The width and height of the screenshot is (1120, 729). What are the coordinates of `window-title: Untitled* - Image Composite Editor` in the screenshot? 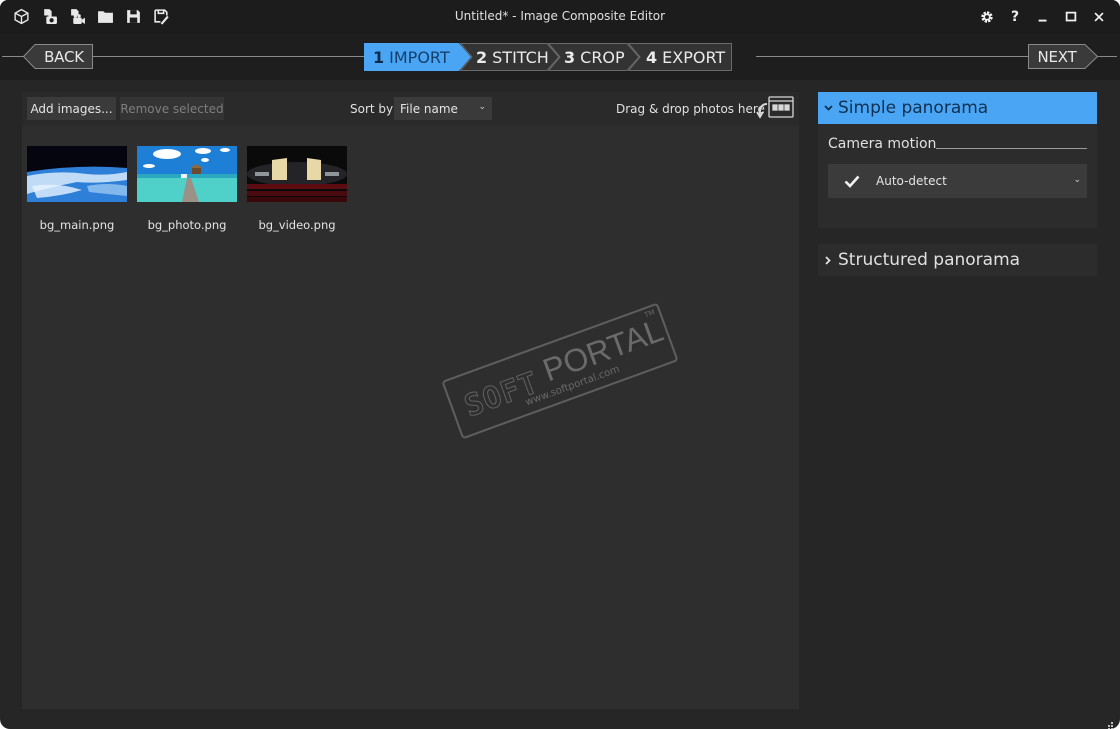 It's located at (560, 16).